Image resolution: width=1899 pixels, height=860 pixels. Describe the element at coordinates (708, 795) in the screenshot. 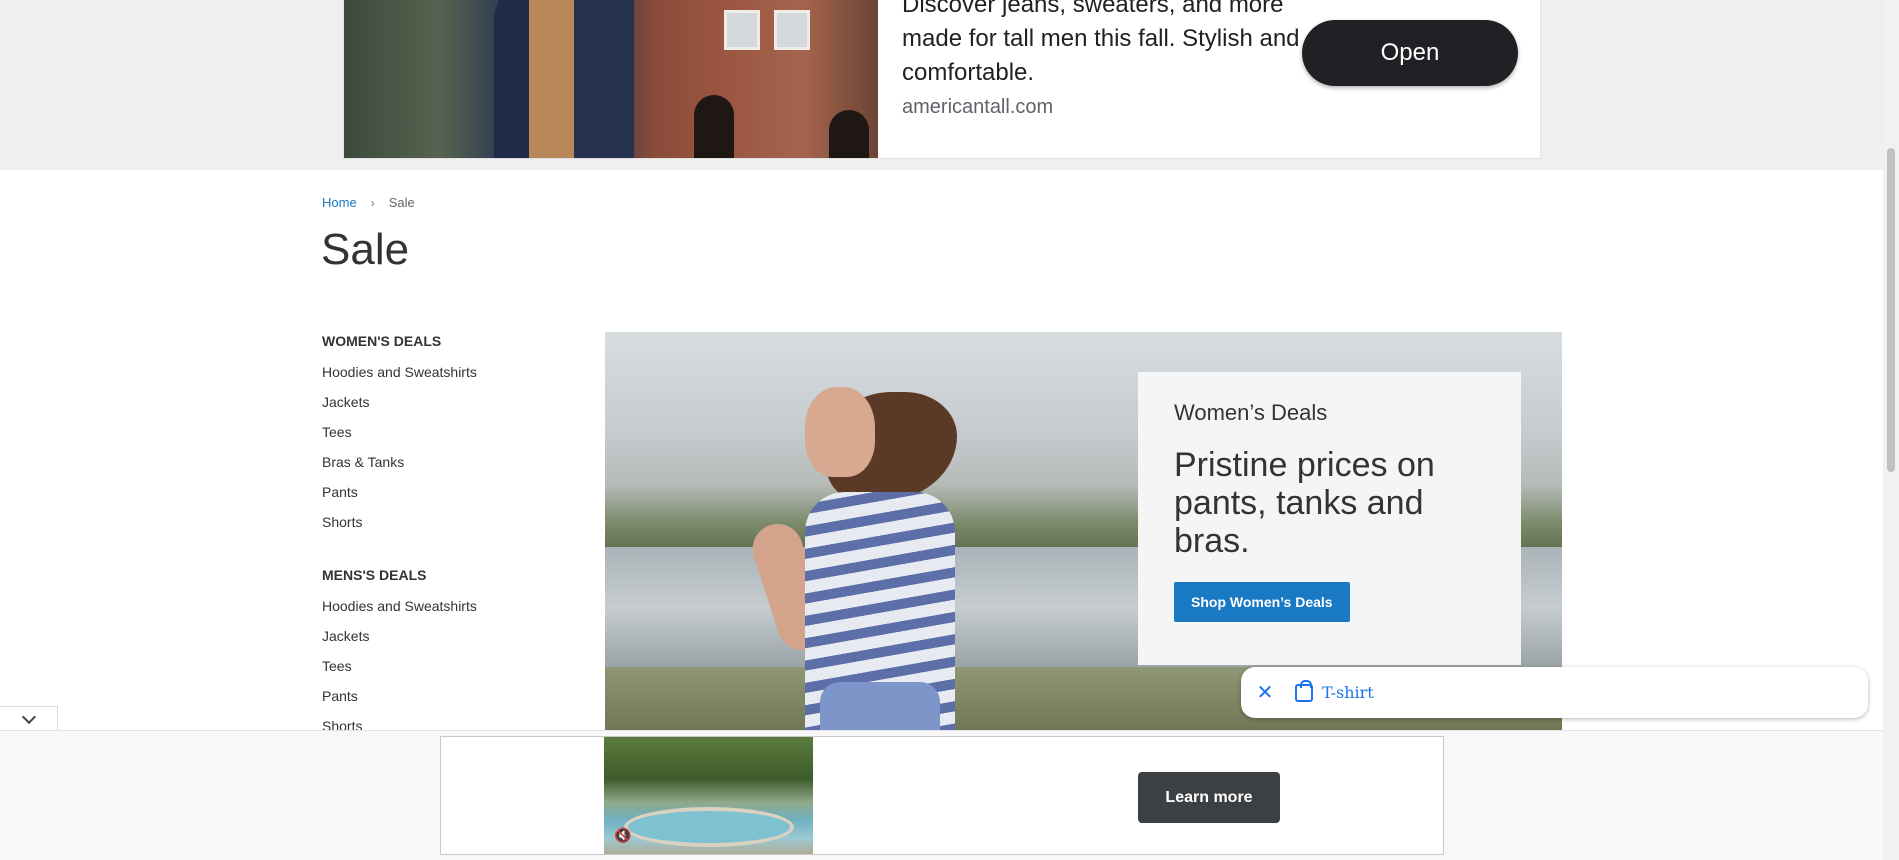

I see `bottom-ad-video: 🔇` at that location.